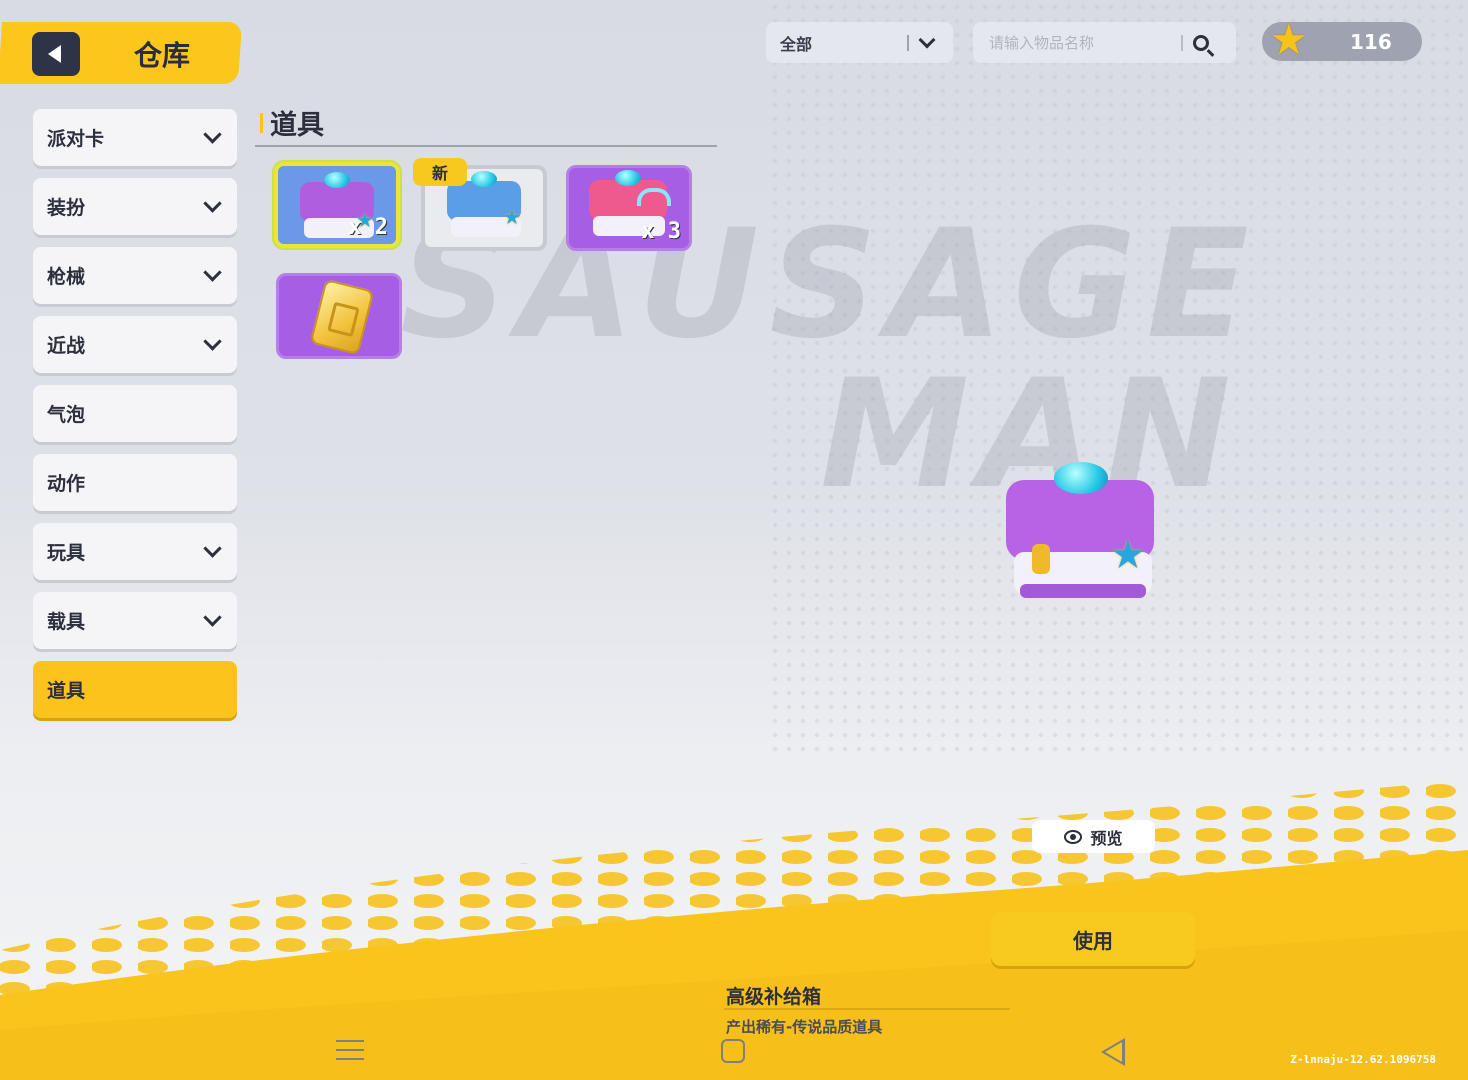  Describe the element at coordinates (774, 997) in the screenshot. I see `item-name: 高级补给箱` at that location.